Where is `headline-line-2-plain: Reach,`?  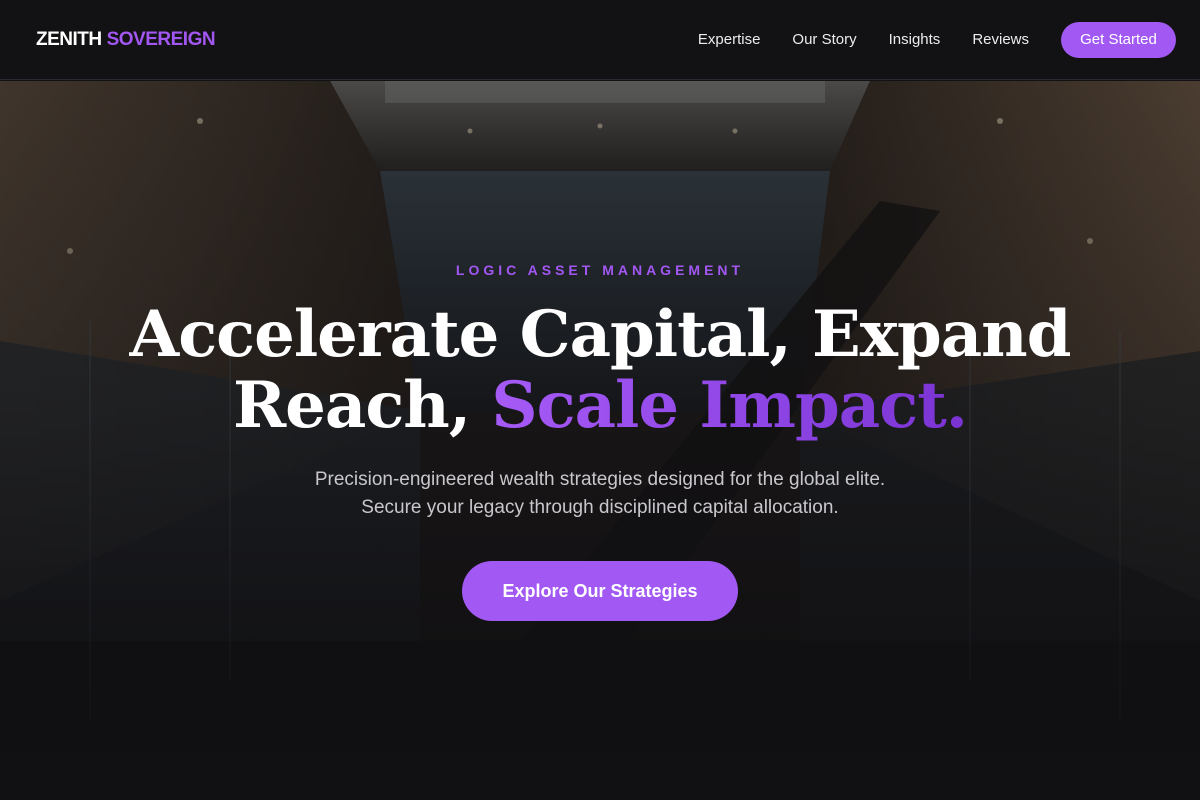 headline-line-2-plain: Reach, is located at coordinates (351, 405).